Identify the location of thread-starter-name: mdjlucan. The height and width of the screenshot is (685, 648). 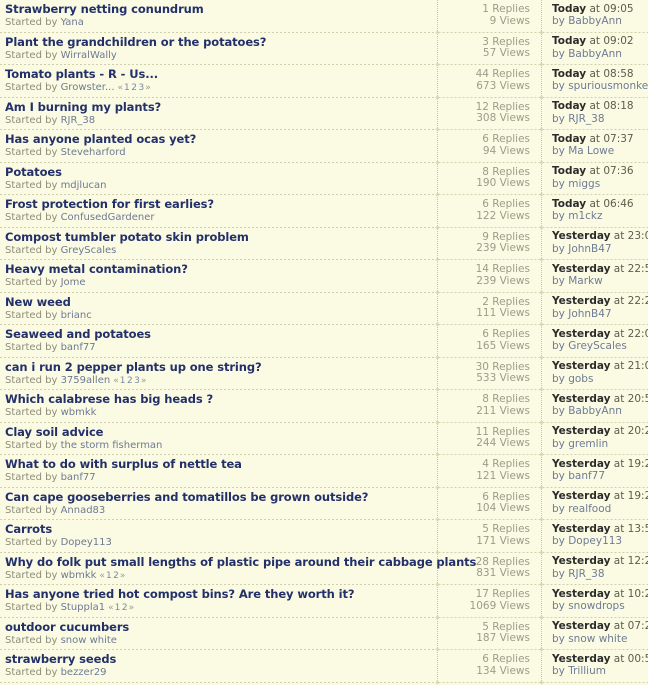
(84, 185).